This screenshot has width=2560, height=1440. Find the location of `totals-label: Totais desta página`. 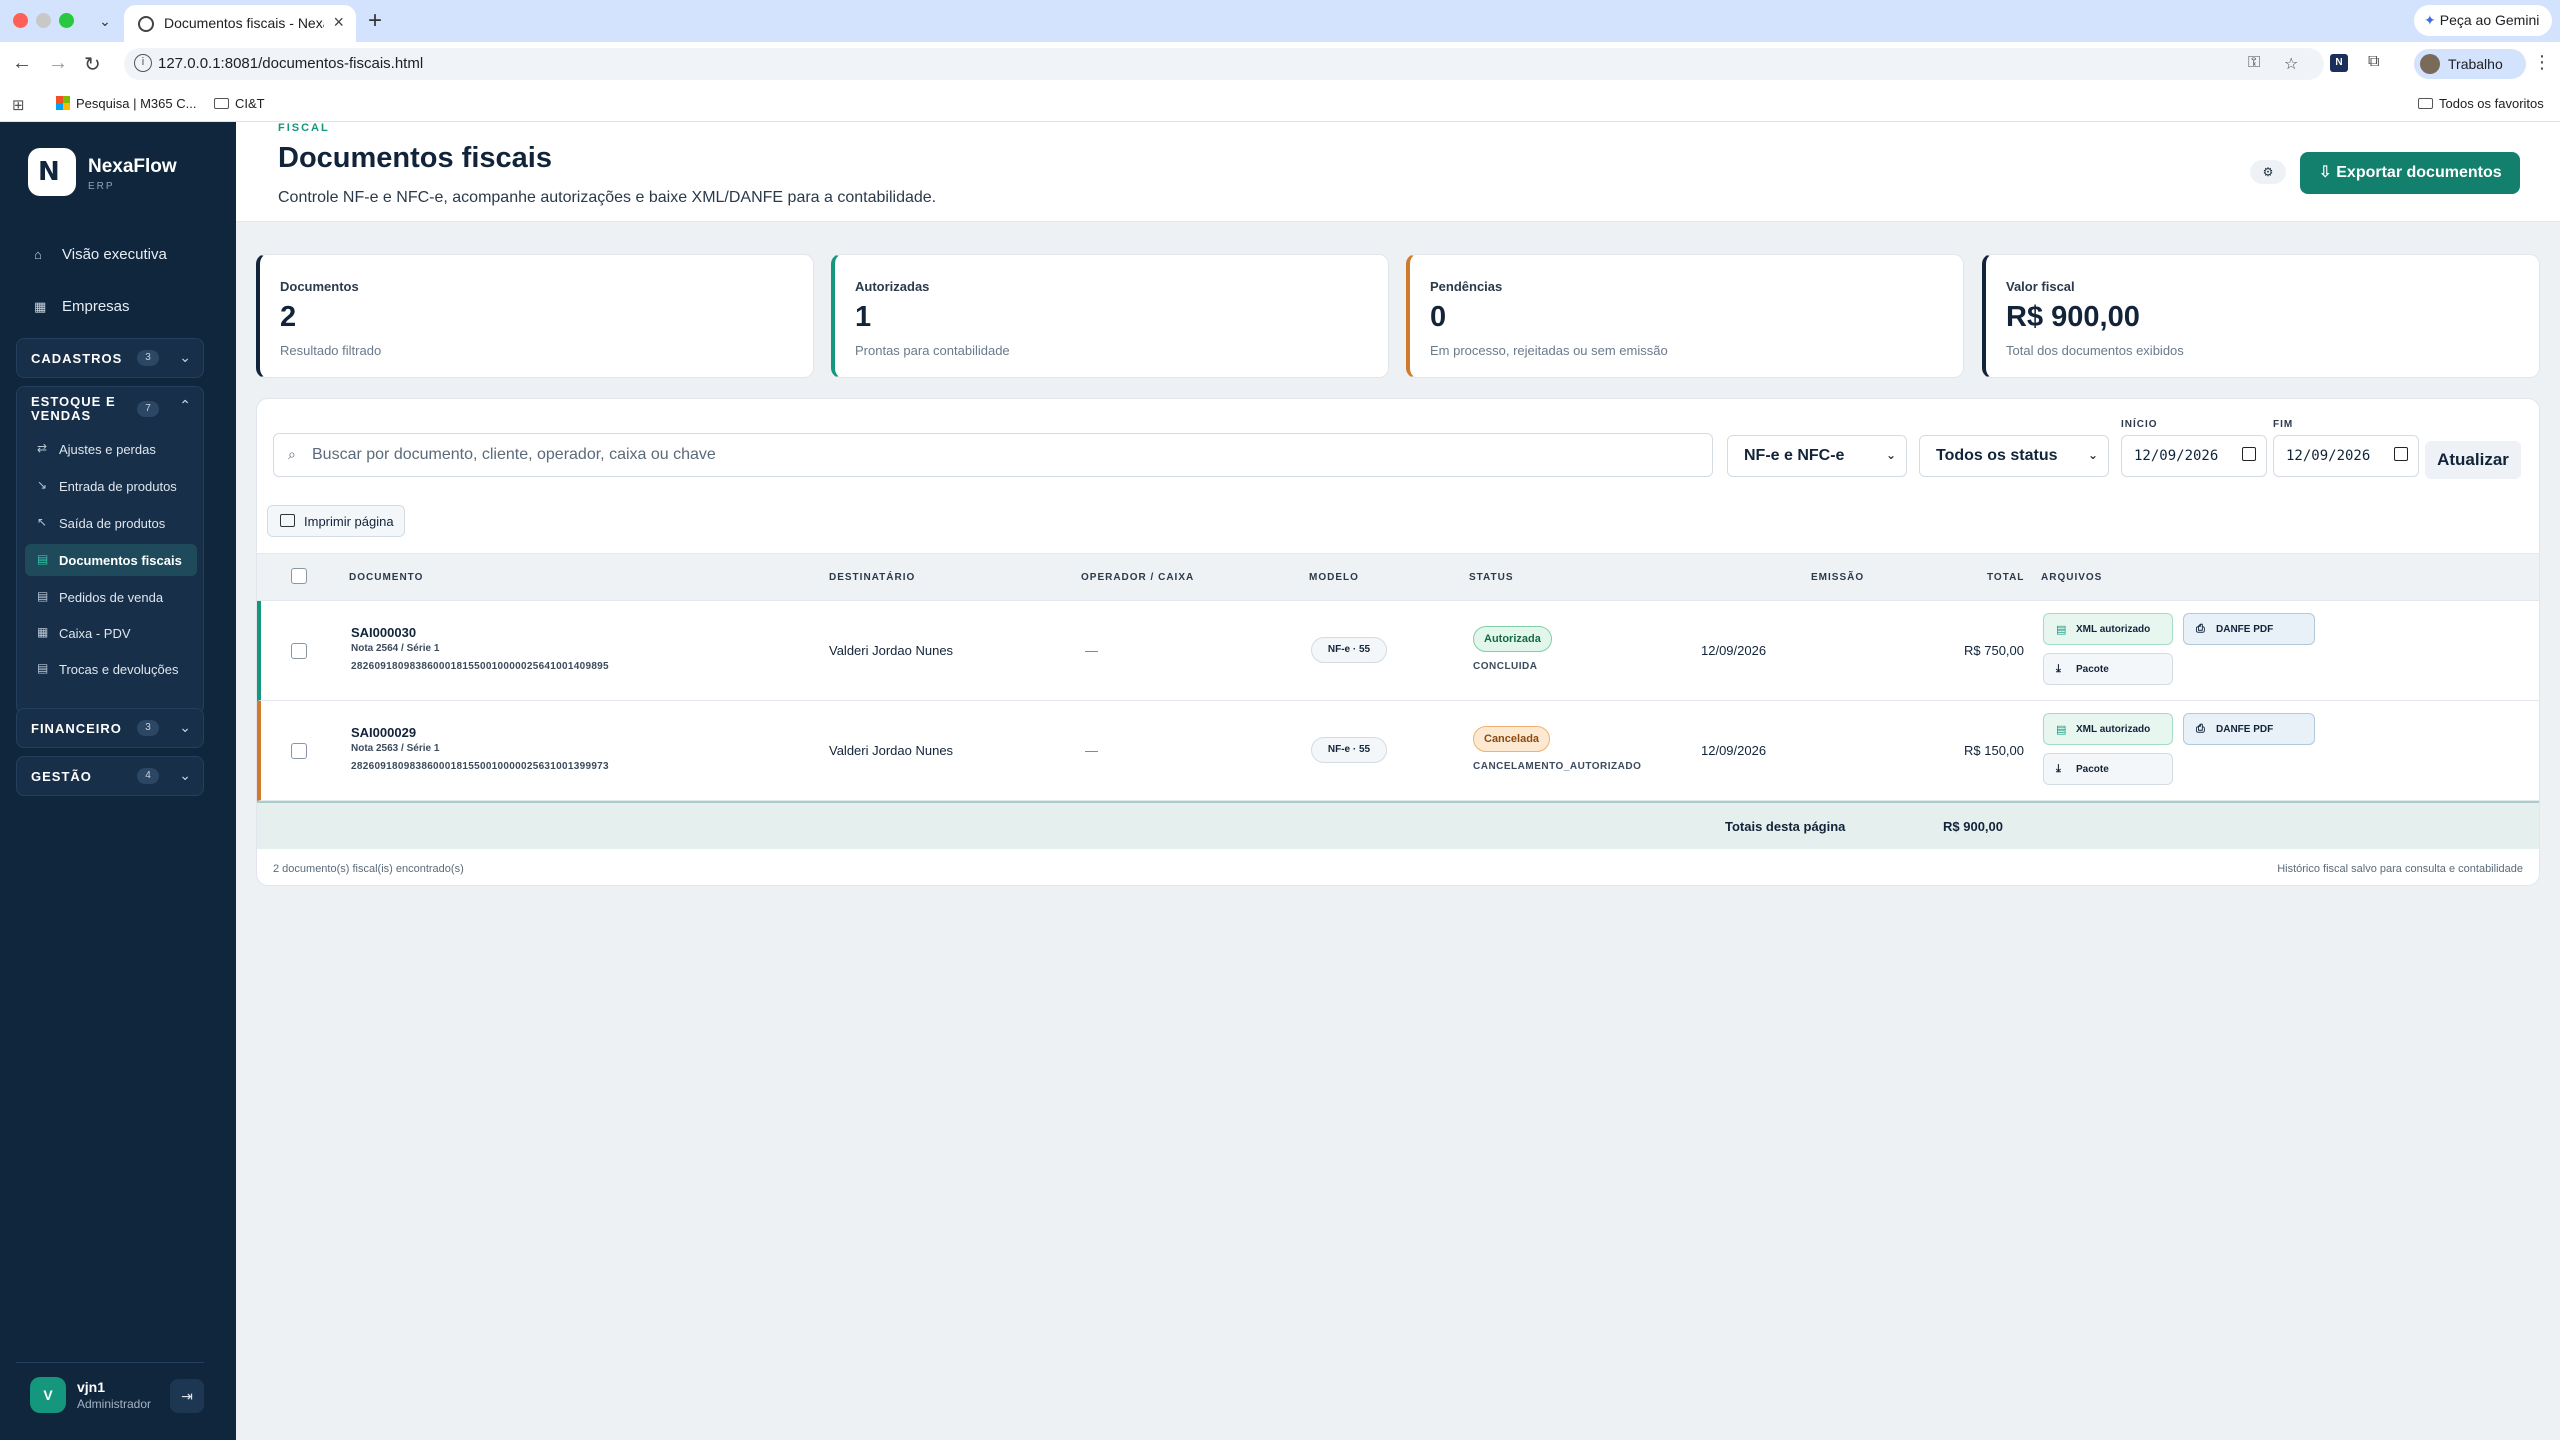

totals-label: Totais desta página is located at coordinates (1785, 826).